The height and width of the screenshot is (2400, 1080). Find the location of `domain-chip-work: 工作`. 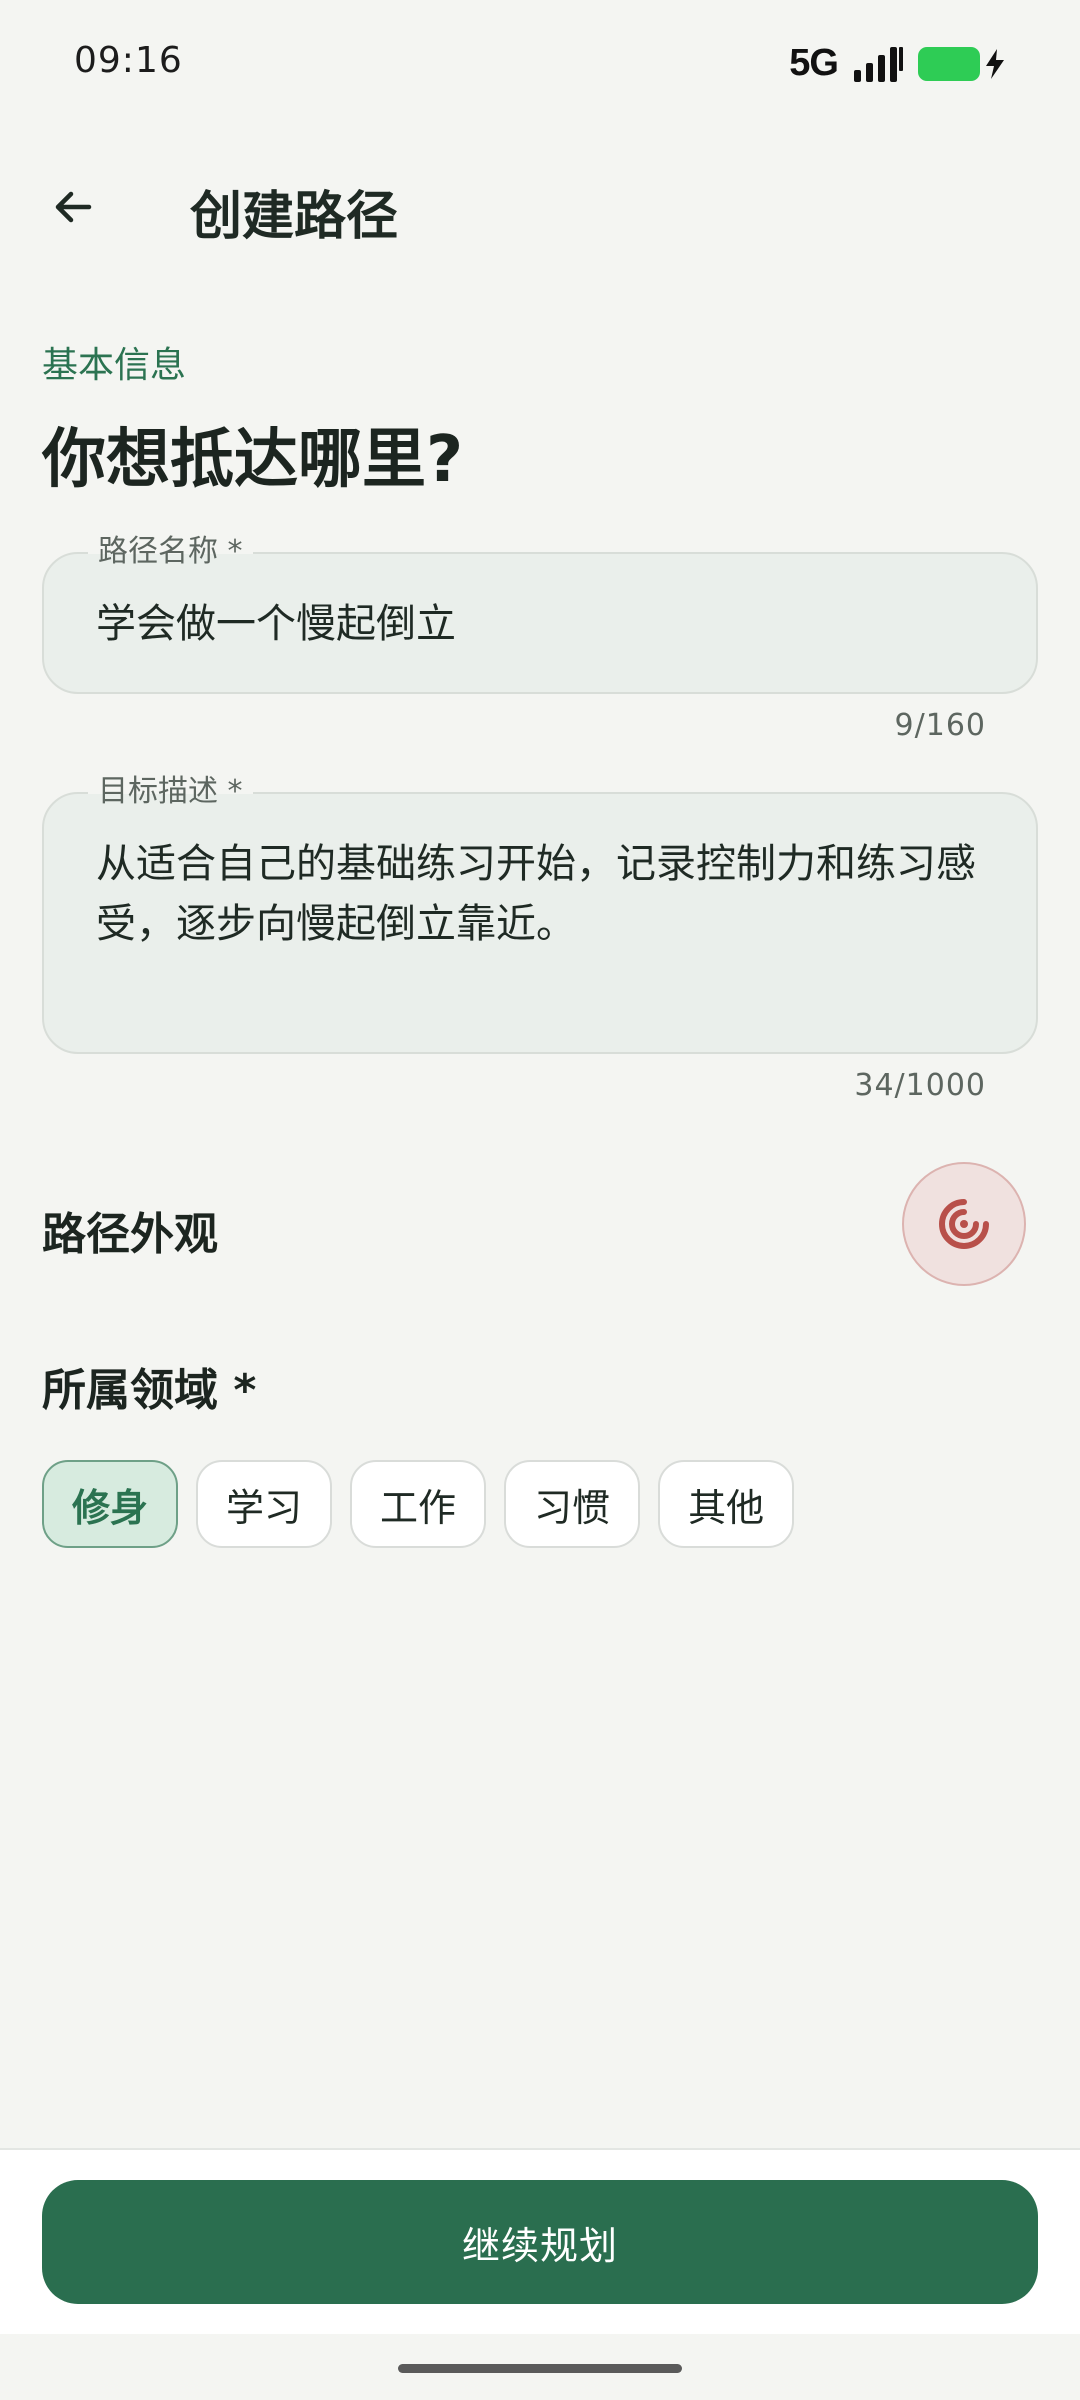

domain-chip-work: 工作 is located at coordinates (418, 1504).